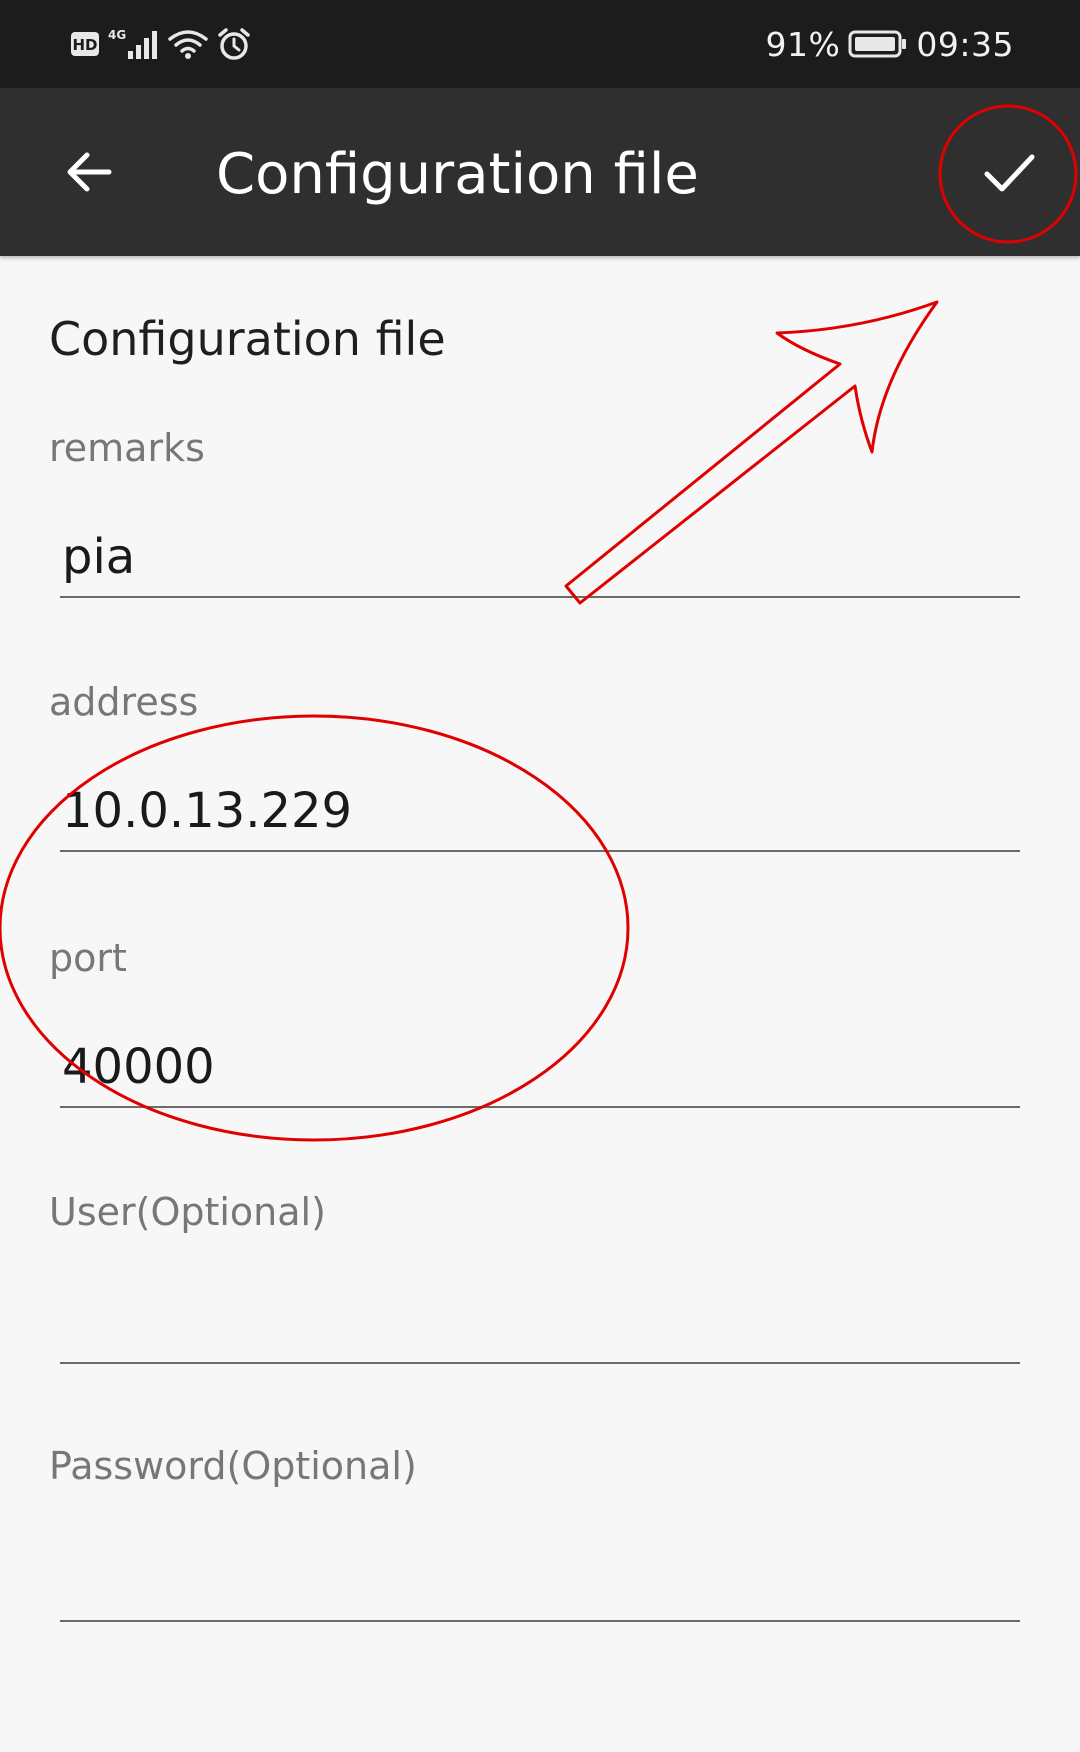 Image resolution: width=1080 pixels, height=1752 pixels. What do you see at coordinates (88, 958) in the screenshot?
I see `port-label: port` at bounding box center [88, 958].